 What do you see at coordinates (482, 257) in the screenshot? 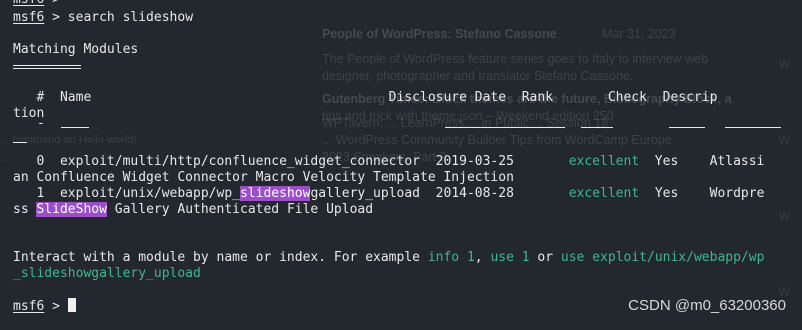
I see `hint-text: ,` at bounding box center [482, 257].